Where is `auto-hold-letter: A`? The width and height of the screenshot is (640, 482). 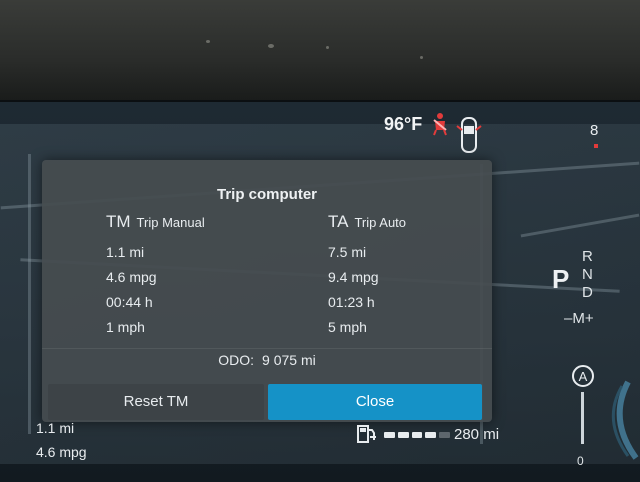
auto-hold-letter: A is located at coordinates (583, 376).